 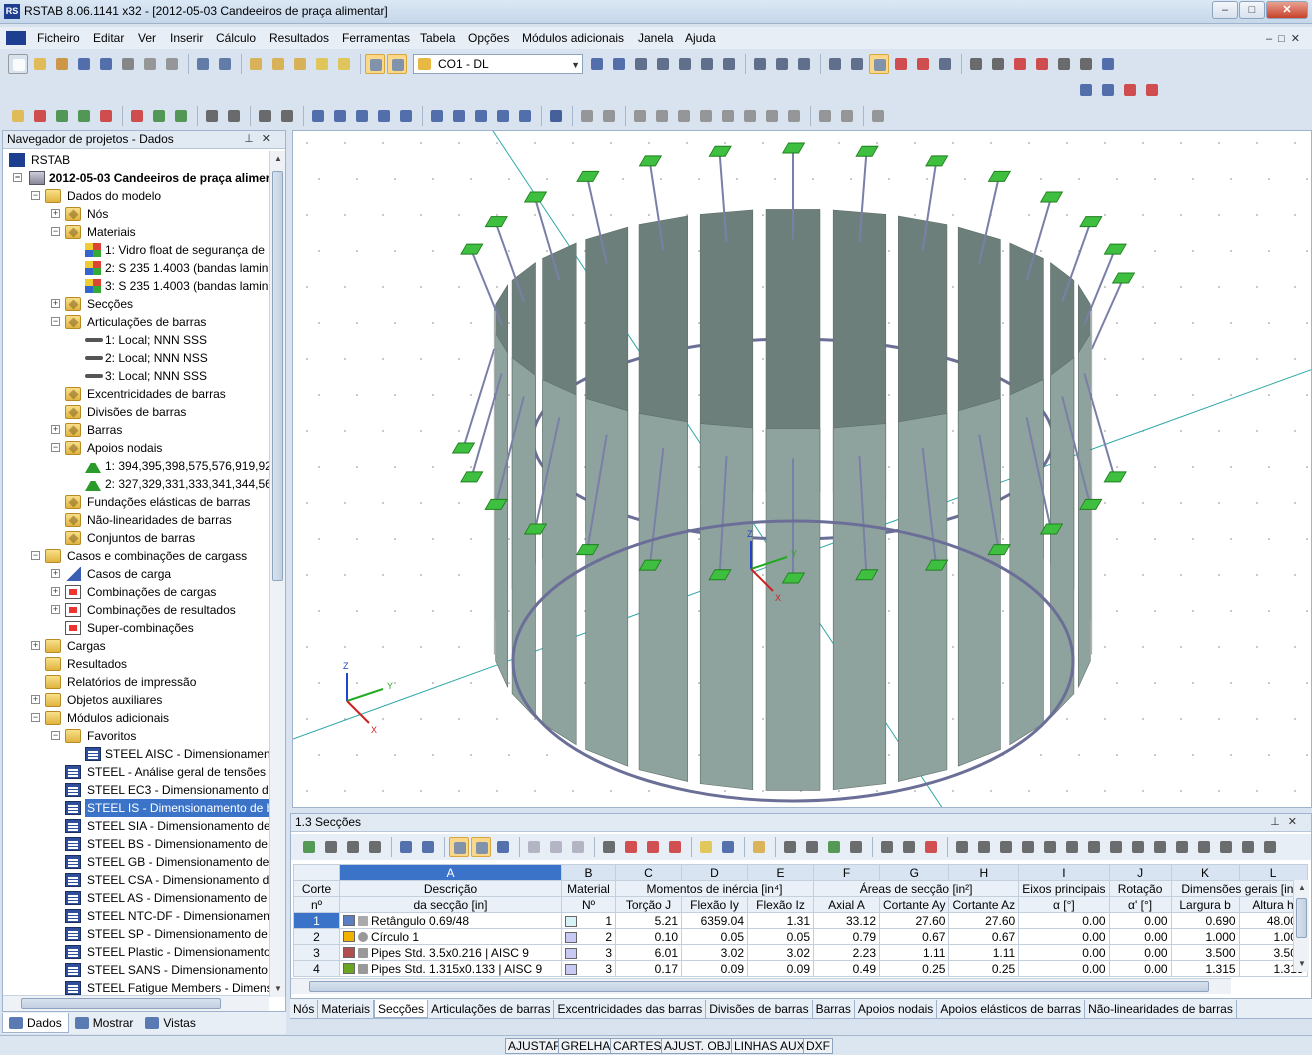 I want to click on internal-force-n-icon, so click(x=640, y=116).